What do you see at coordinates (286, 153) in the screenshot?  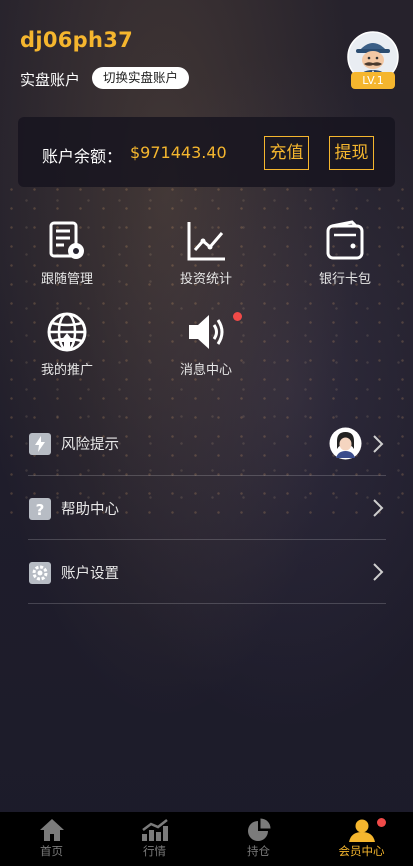 I see `recharge-button: 充值` at bounding box center [286, 153].